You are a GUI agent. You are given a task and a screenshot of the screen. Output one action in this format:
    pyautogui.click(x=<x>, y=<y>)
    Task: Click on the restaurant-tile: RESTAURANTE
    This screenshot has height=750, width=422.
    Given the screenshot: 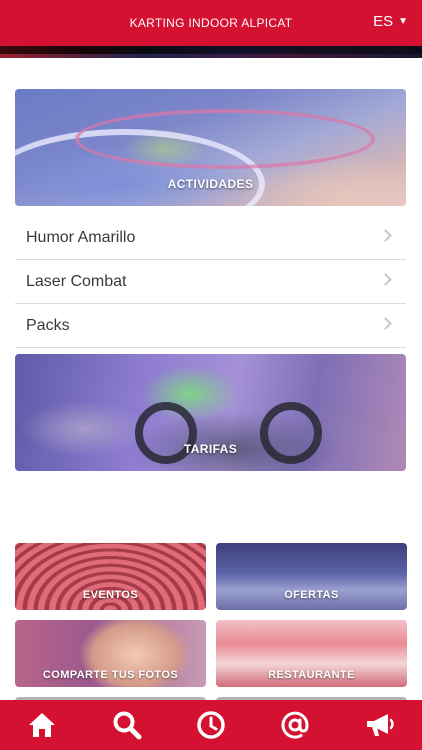 What is the action you would take?
    pyautogui.click(x=311, y=653)
    